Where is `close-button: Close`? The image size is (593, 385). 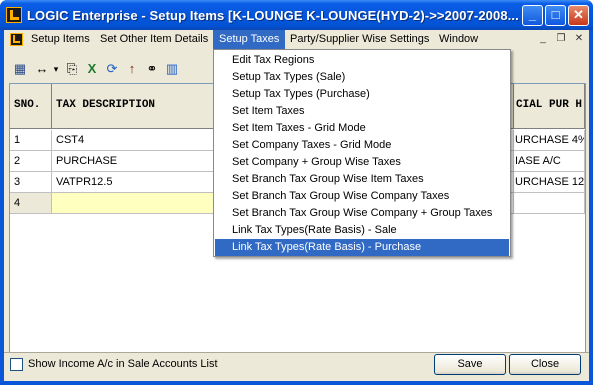 close-button: Close is located at coordinates (545, 364).